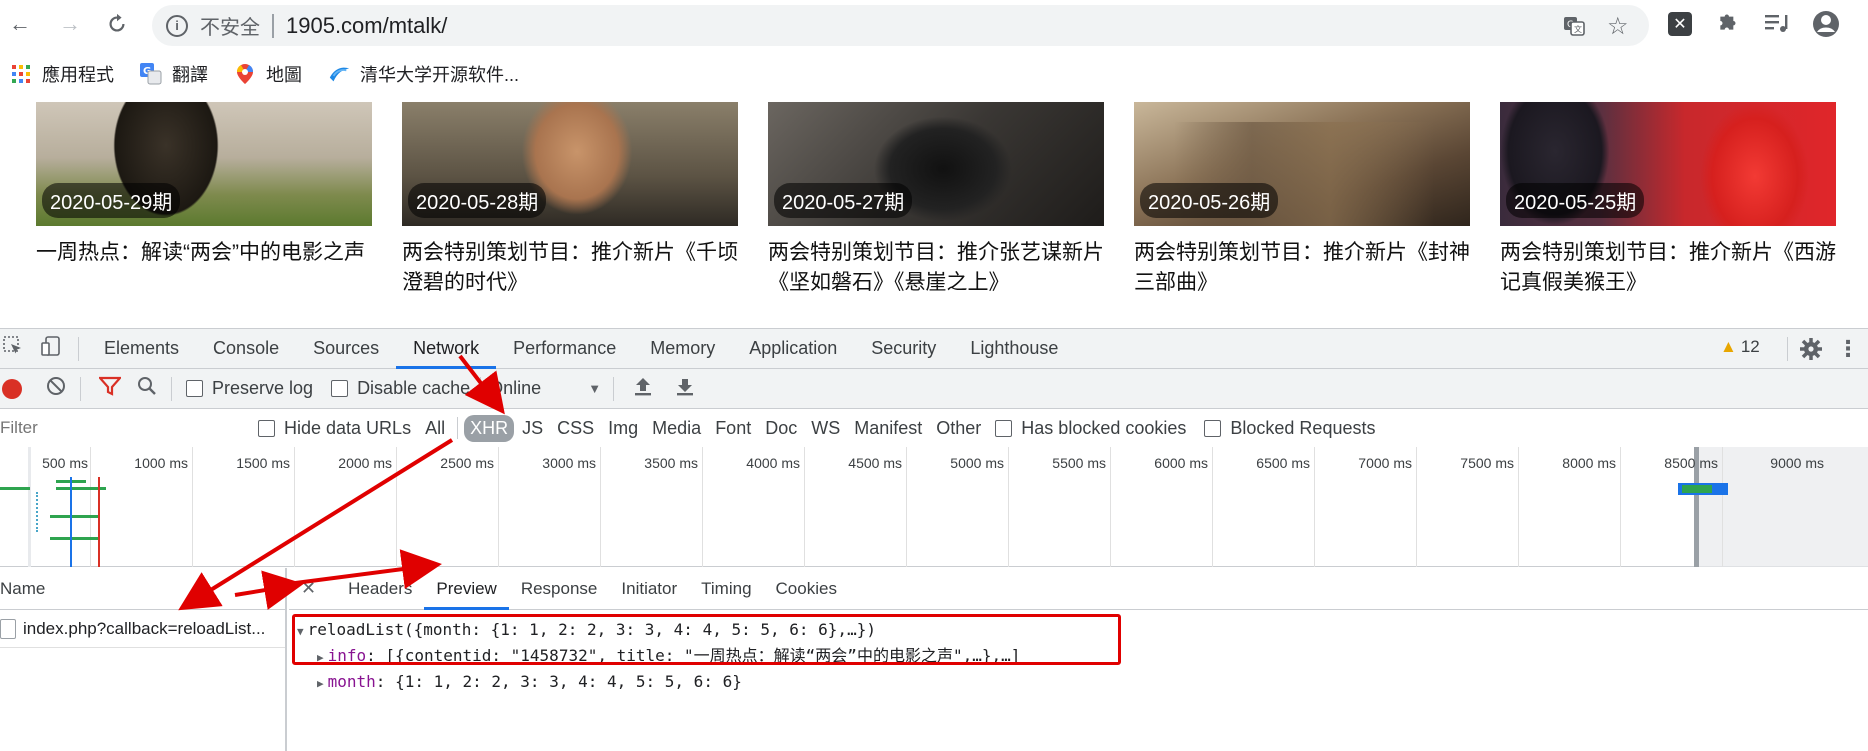  I want to click on close-icon: ✕, so click(308, 588).